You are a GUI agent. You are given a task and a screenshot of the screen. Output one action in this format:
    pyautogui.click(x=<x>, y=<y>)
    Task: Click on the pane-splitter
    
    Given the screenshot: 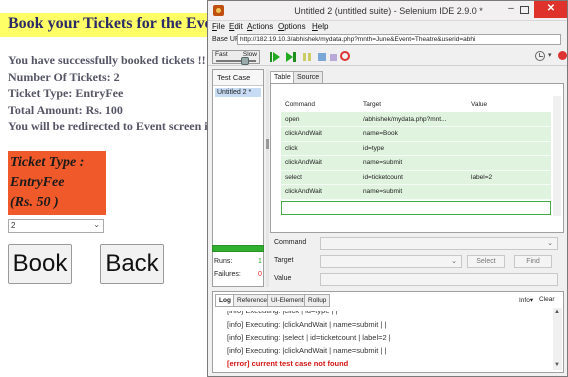 What is the action you would take?
    pyautogui.click(x=267, y=178)
    